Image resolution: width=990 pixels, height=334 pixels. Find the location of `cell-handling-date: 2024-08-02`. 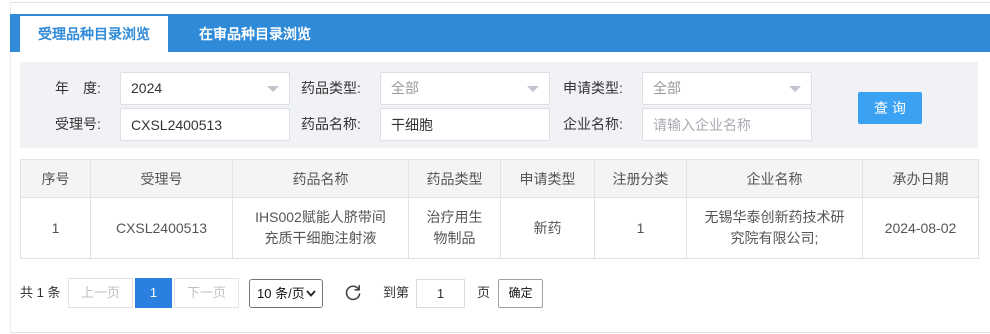

cell-handling-date: 2024-08-02 is located at coordinates (920, 228).